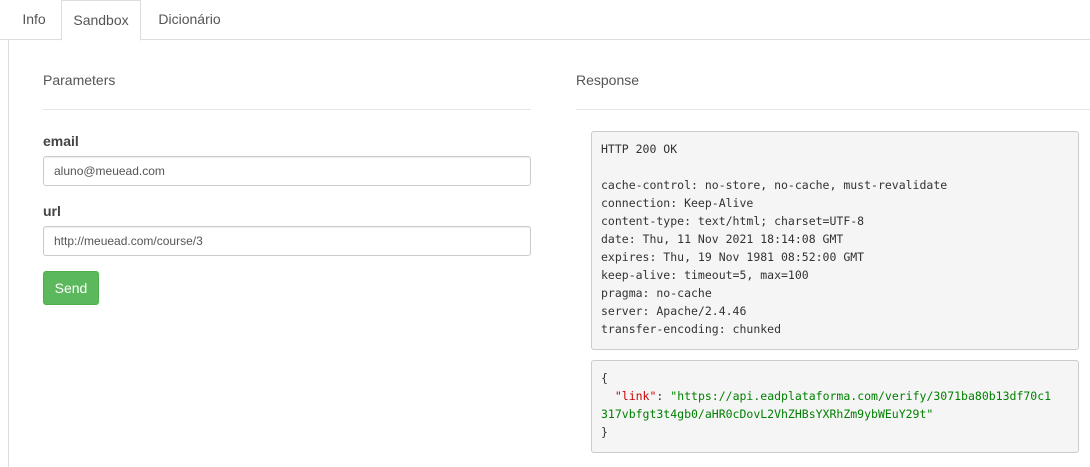  I want to click on status-spacer, so click(835, 167).